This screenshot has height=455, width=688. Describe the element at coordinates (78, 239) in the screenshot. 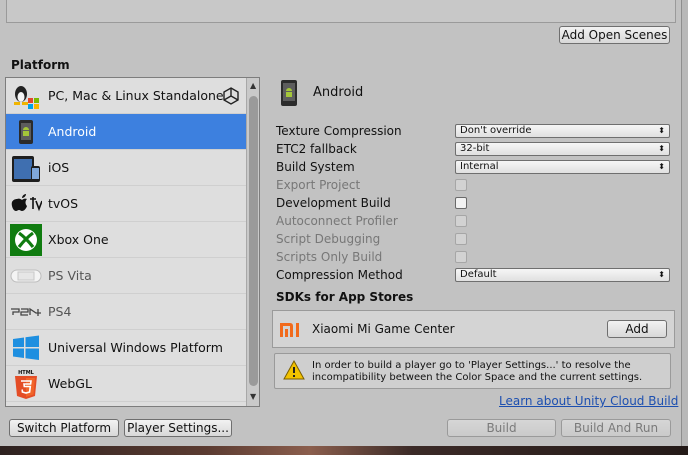

I see `platform-label: Xbox One` at that location.